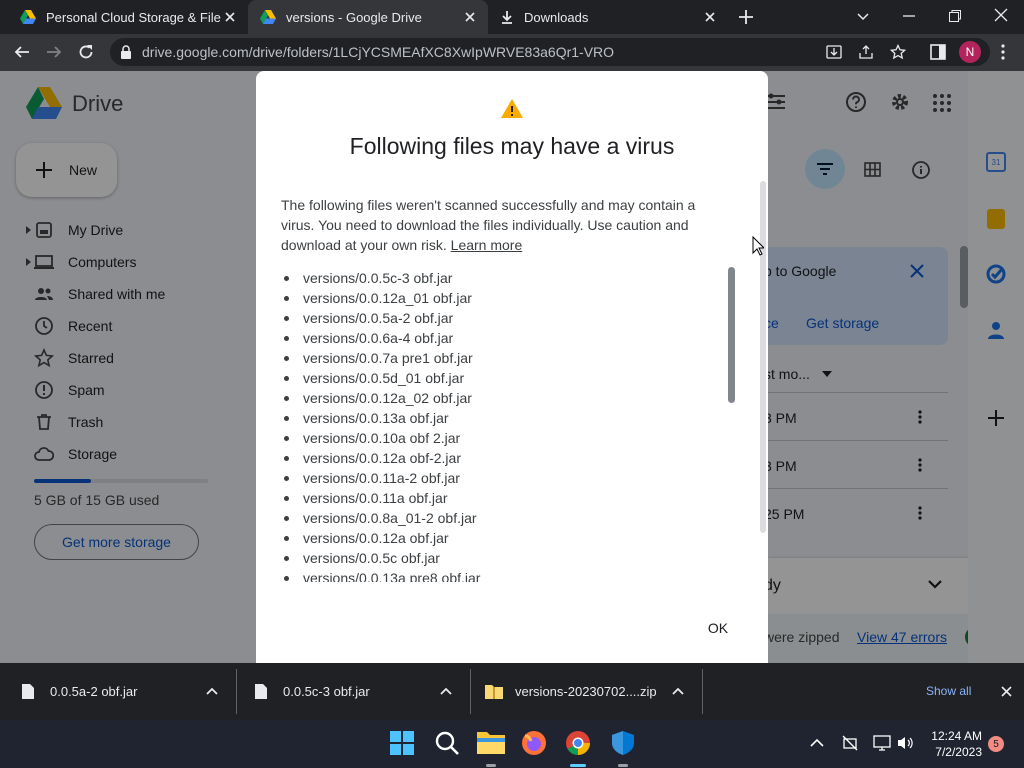 The height and width of the screenshot is (768, 1024). I want to click on file-list-scrollbar-thumb, so click(731, 335).